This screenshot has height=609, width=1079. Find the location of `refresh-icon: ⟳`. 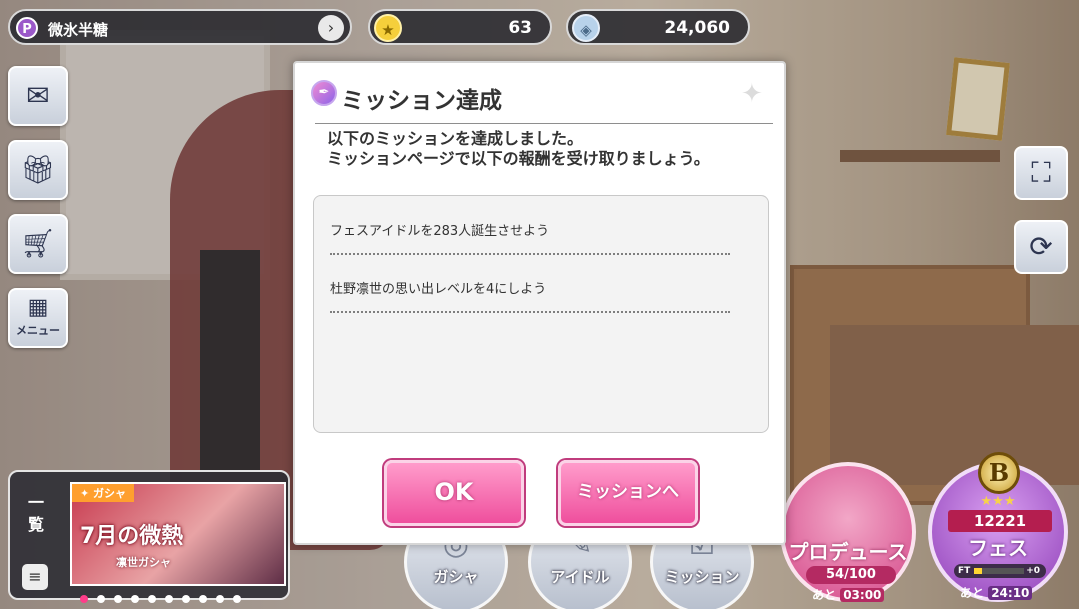

refresh-icon: ⟳ is located at coordinates (1041, 246).